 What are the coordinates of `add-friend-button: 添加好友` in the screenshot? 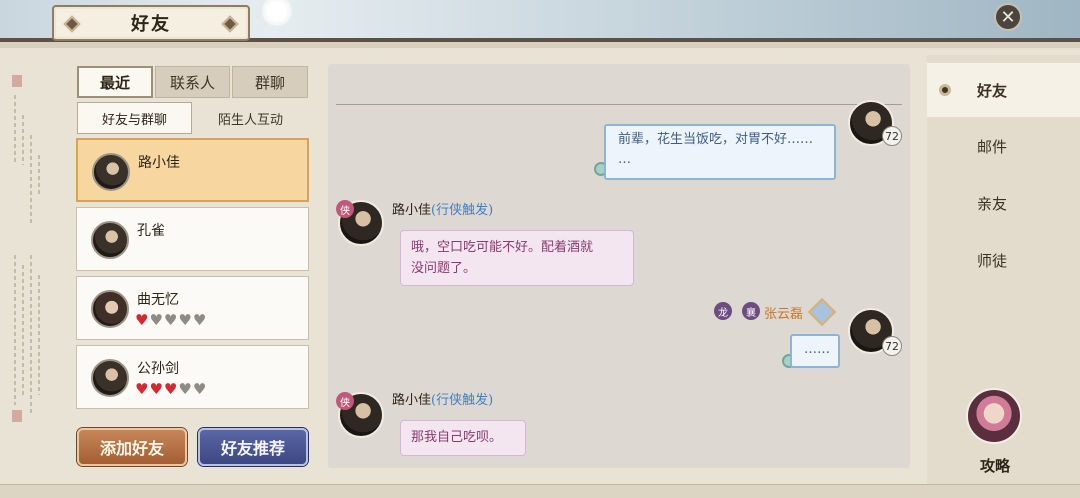 It's located at (132, 447).